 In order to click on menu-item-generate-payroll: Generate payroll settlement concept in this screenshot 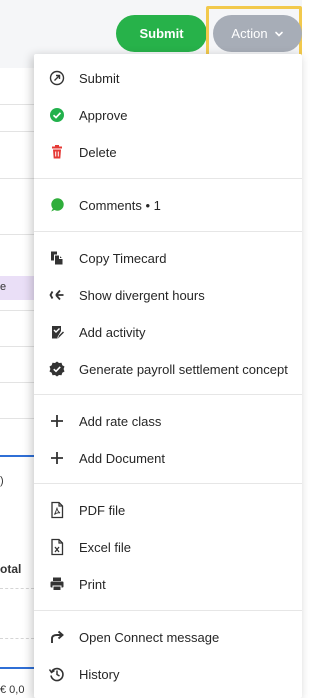, I will do `click(168, 369)`.